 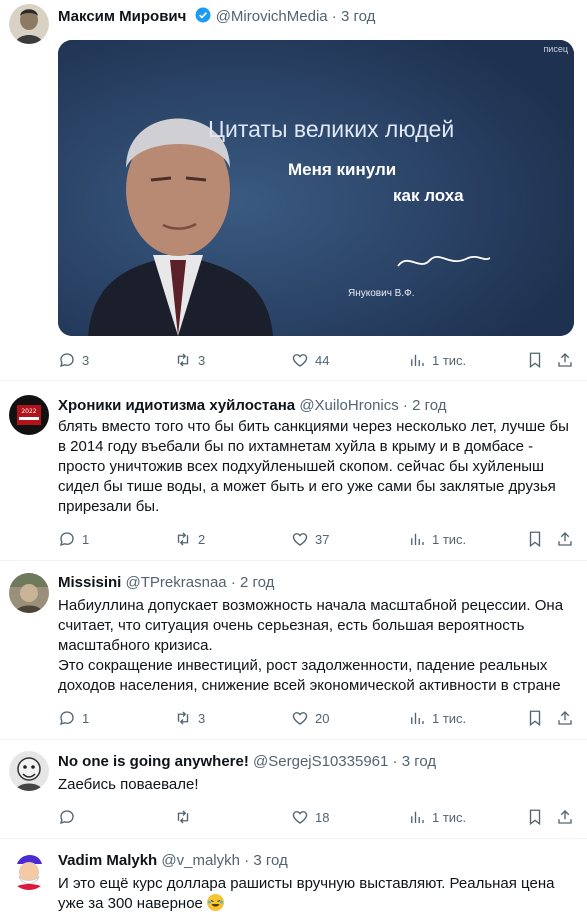 What do you see at coordinates (310, 539) in the screenshot?
I see `like-button: 37` at bounding box center [310, 539].